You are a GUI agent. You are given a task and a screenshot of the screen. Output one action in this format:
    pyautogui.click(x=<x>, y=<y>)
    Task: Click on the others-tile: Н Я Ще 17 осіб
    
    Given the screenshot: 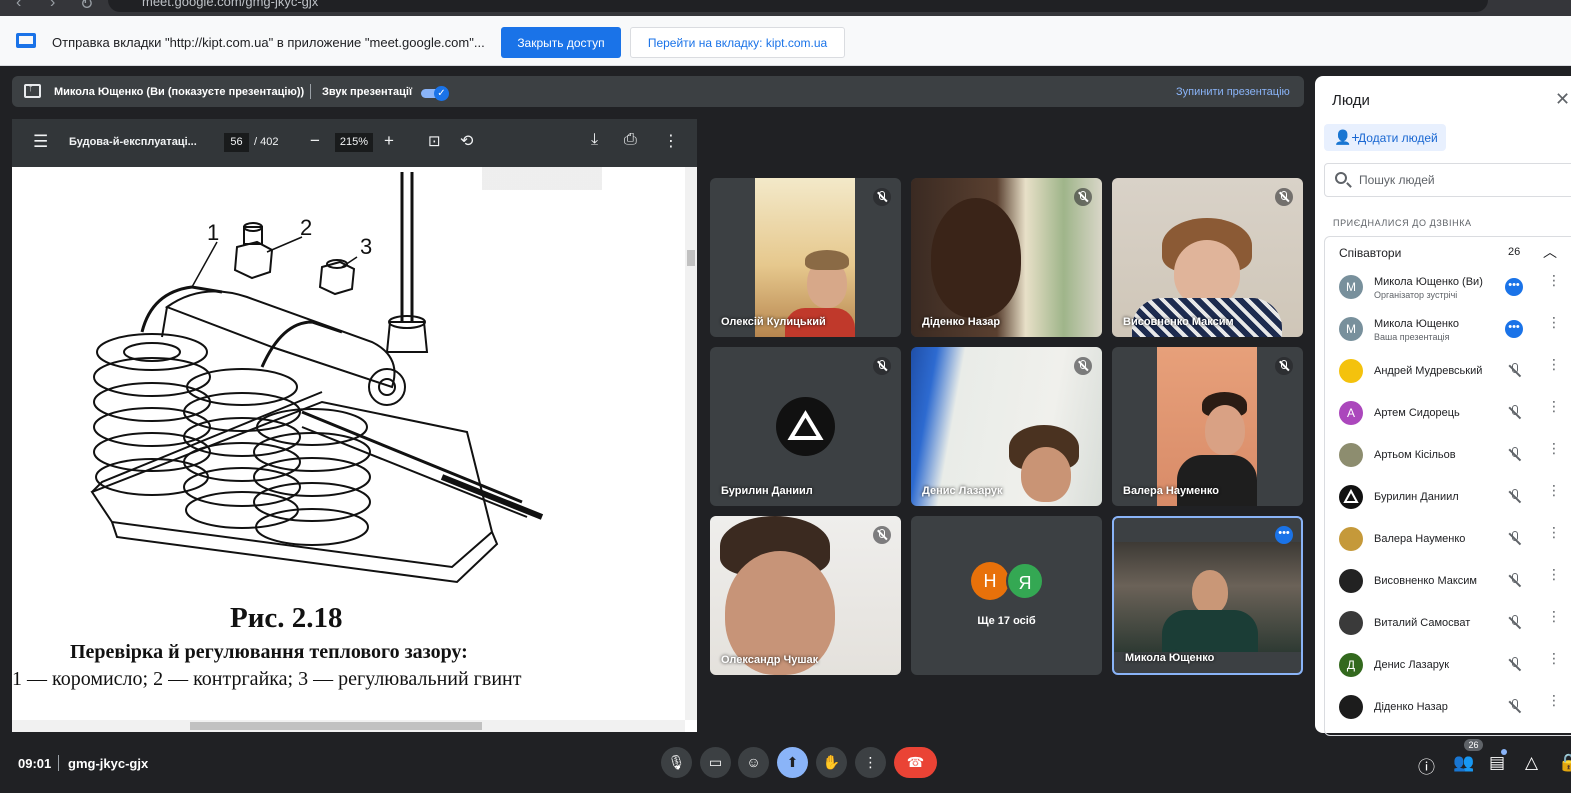 What is the action you would take?
    pyautogui.click(x=1006, y=595)
    